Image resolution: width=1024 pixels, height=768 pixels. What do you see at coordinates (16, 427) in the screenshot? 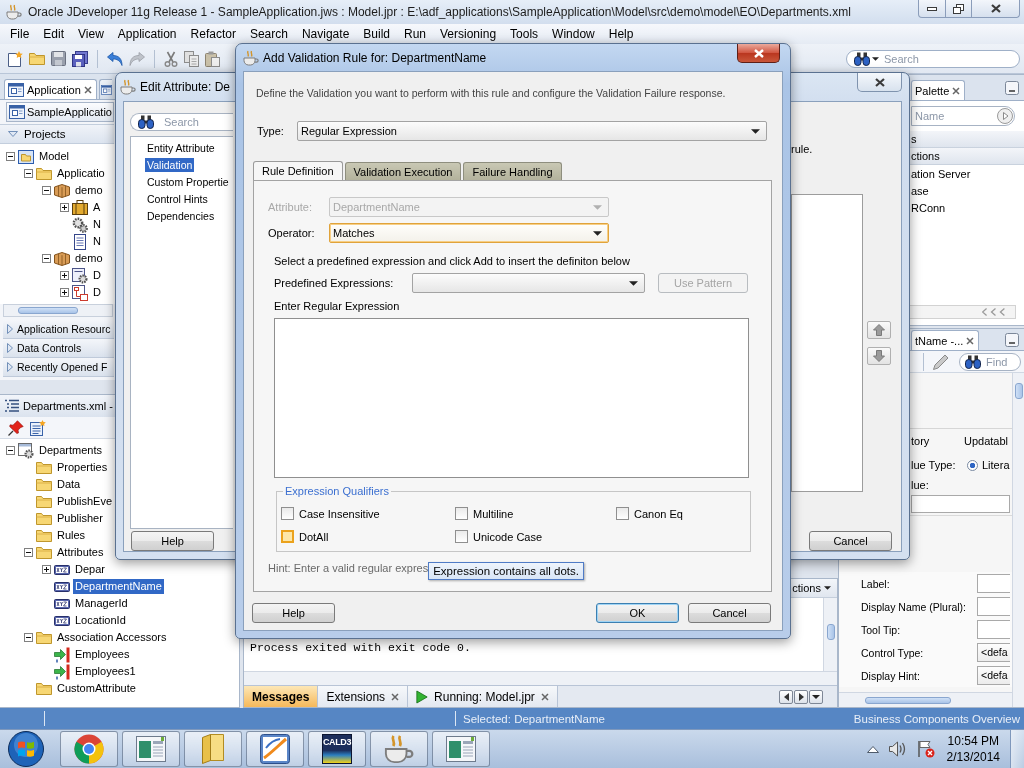
I see `pin-icon` at bounding box center [16, 427].